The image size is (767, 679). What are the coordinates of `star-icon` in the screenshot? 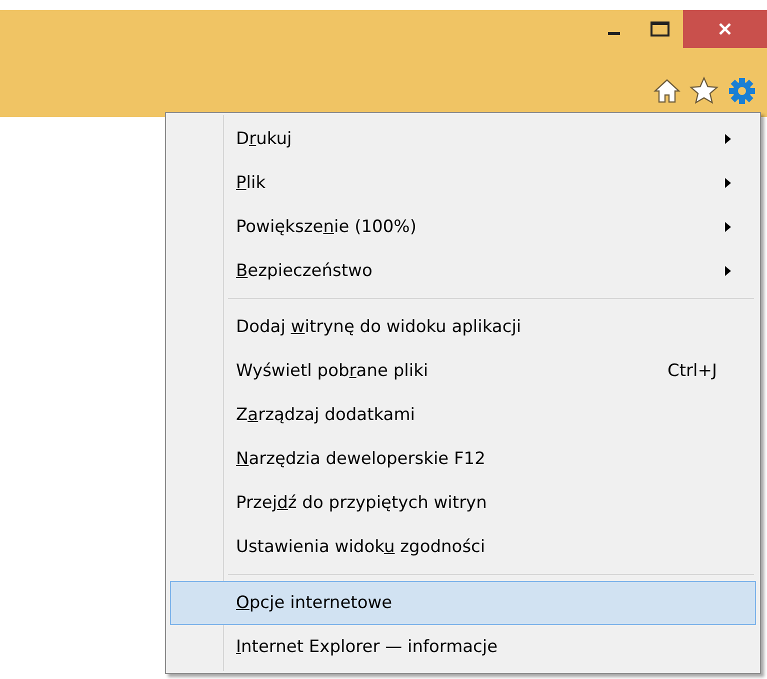 It's located at (704, 91).